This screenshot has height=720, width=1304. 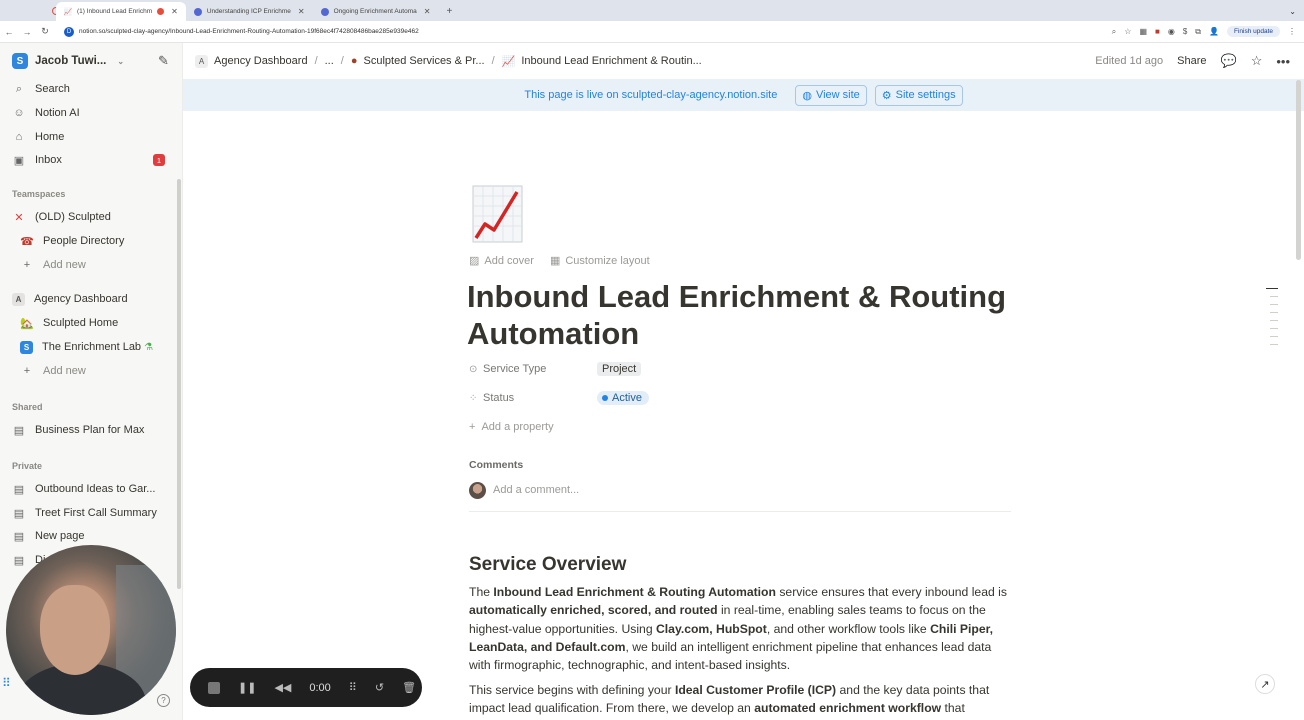 What do you see at coordinates (1298, 170) in the screenshot?
I see `main-scrollbar` at bounding box center [1298, 170].